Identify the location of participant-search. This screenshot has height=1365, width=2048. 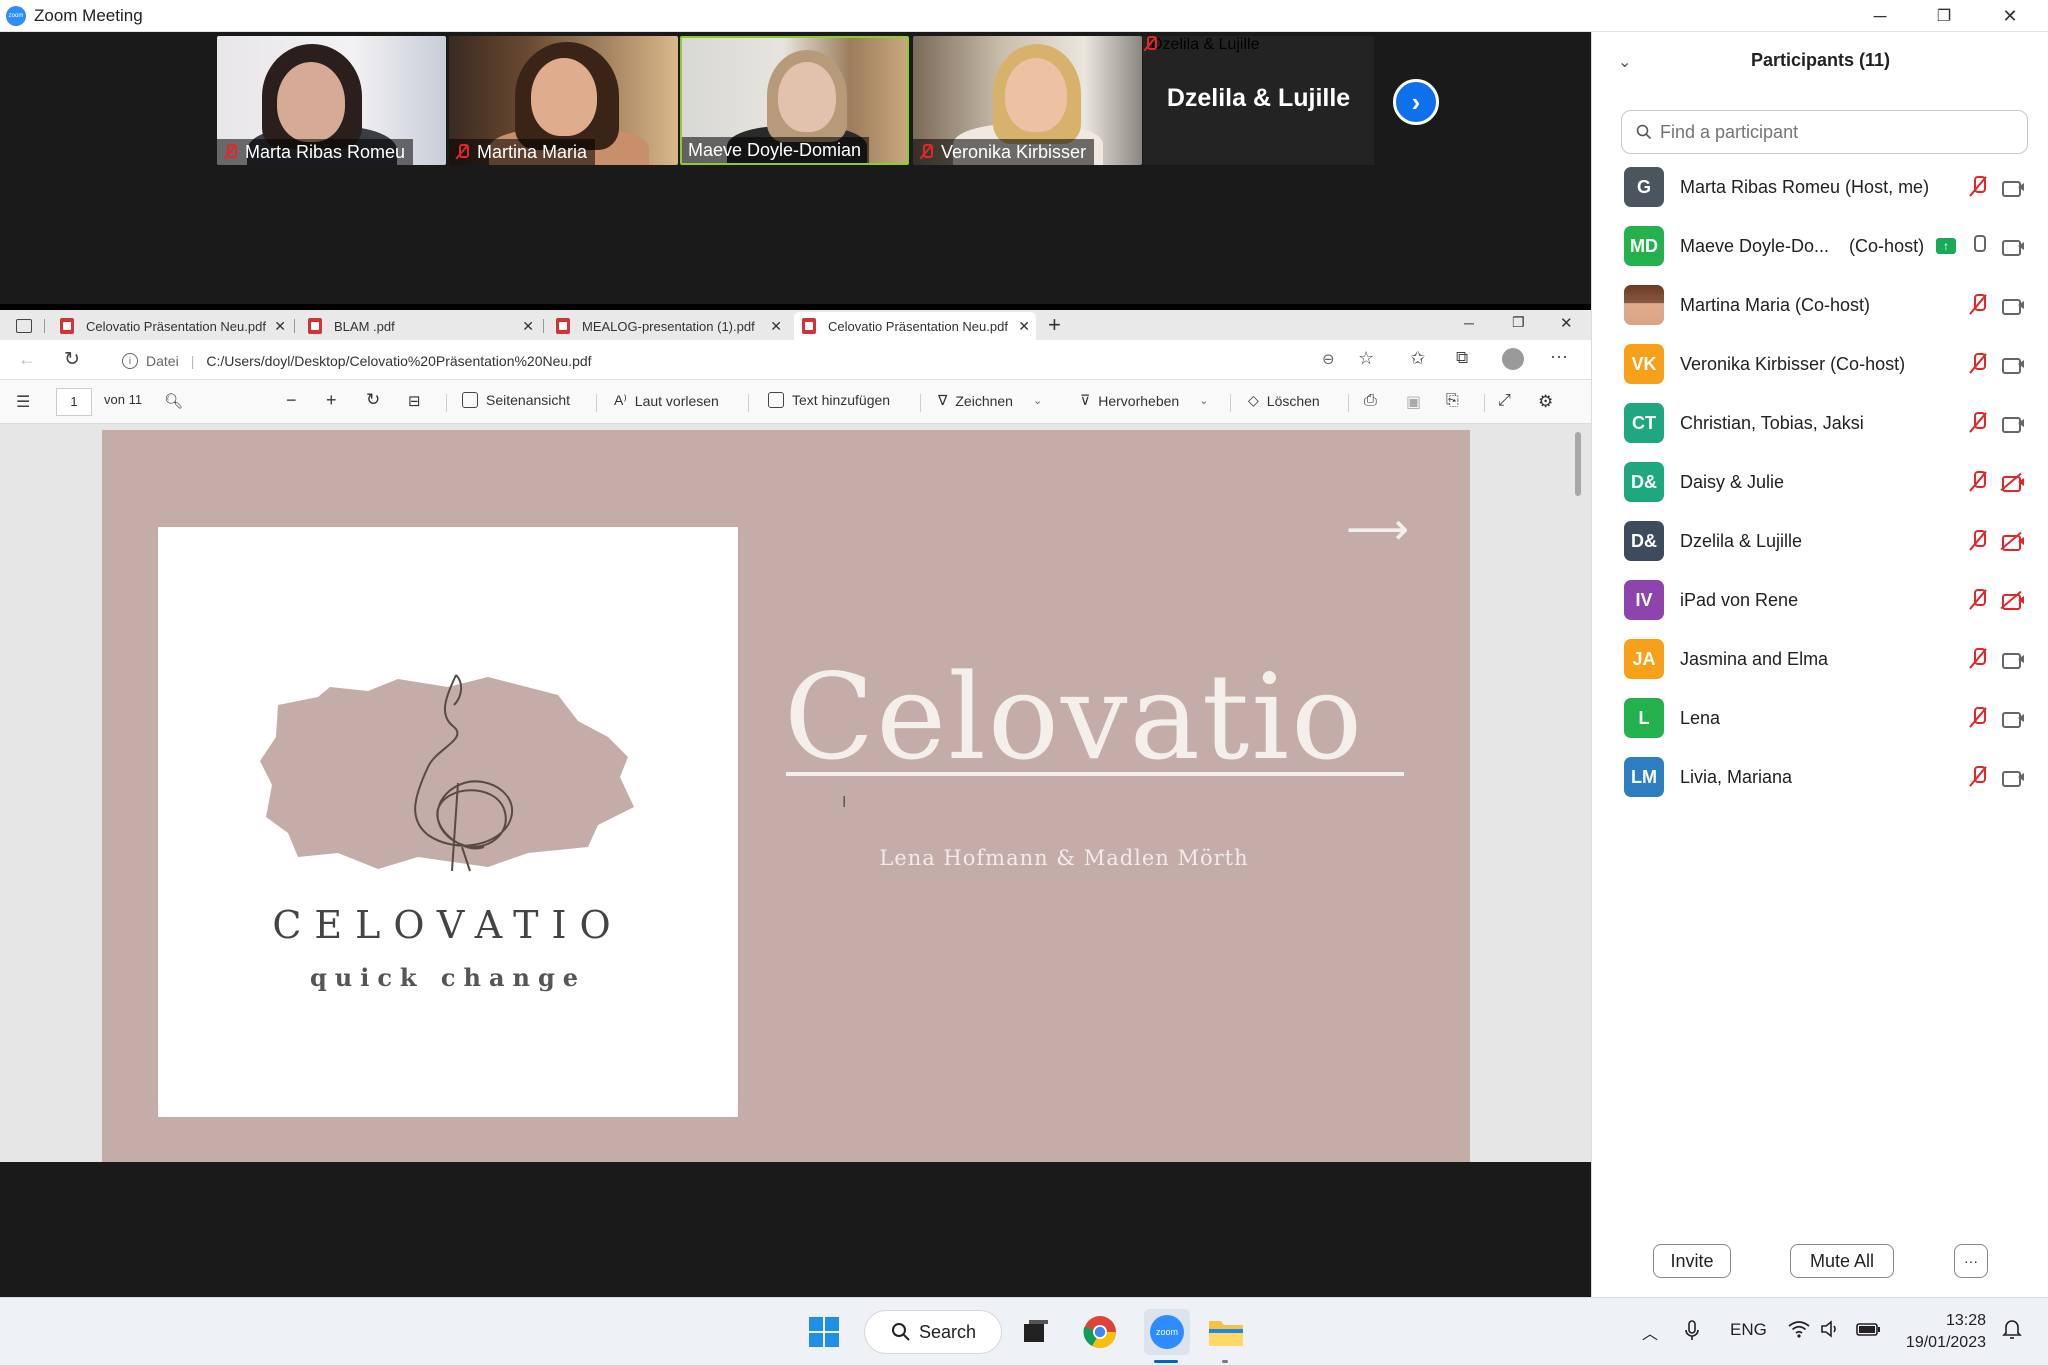
(1824, 132).